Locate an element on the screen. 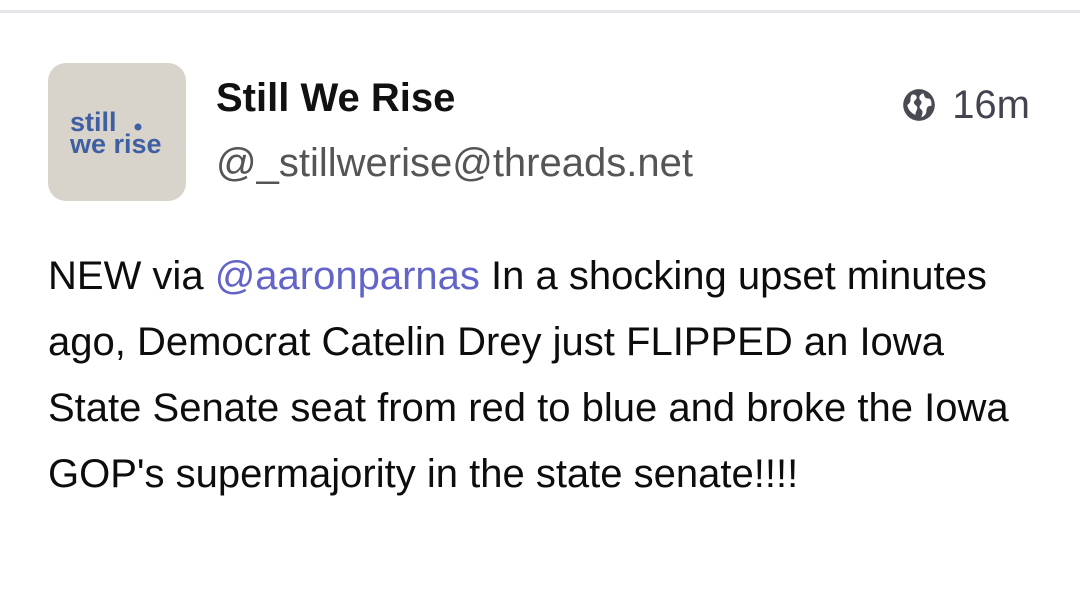 The image size is (1080, 608). logo-line-2: we rise is located at coordinates (115, 144).